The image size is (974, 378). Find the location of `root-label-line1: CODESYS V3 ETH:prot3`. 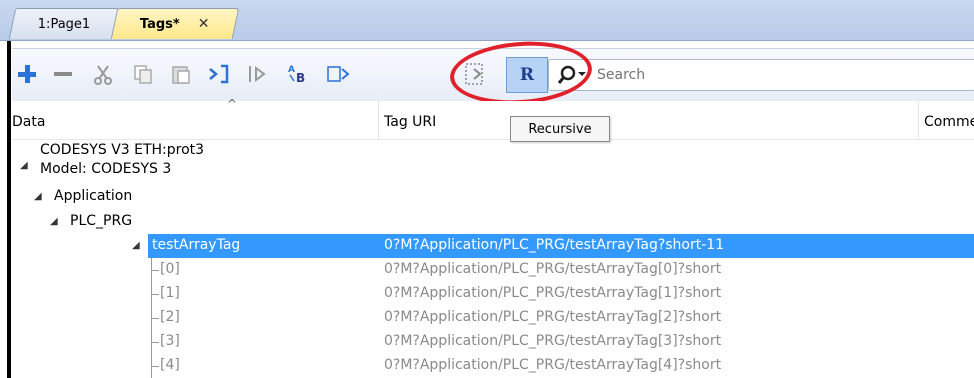

root-label-line1: CODESYS V3 ETH:prot3 is located at coordinates (122, 150).